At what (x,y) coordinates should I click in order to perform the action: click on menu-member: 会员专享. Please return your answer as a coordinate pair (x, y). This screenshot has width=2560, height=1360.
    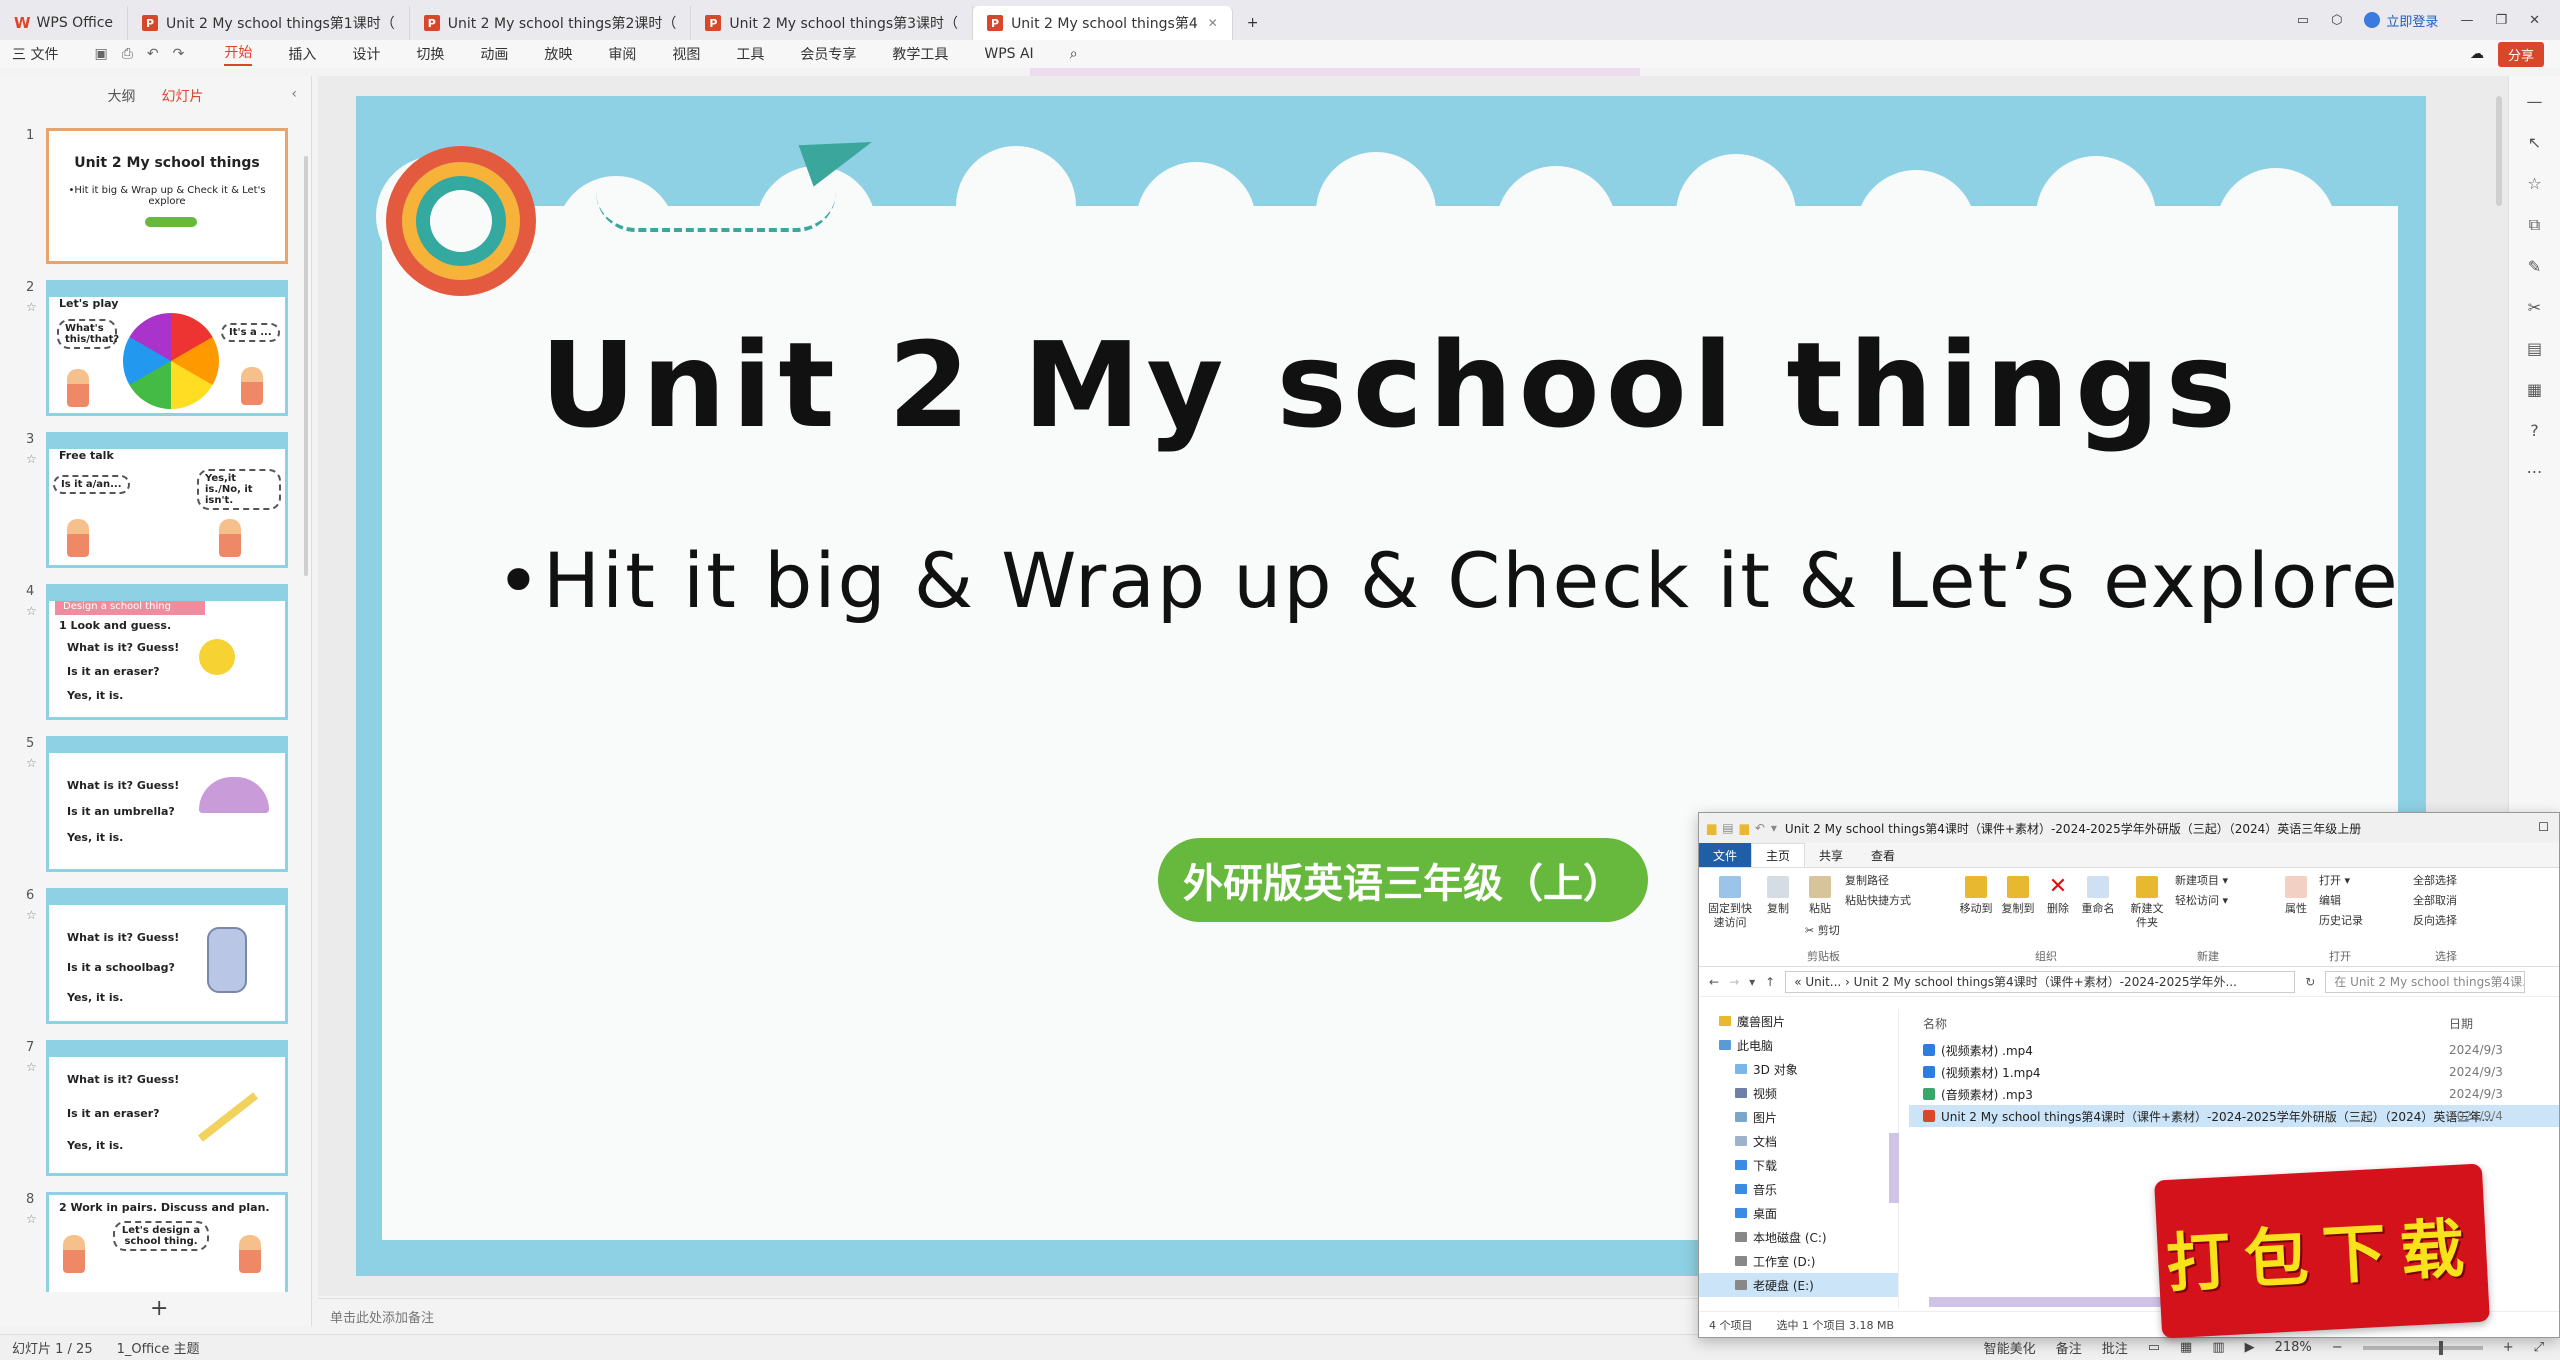
    Looking at the image, I should click on (828, 54).